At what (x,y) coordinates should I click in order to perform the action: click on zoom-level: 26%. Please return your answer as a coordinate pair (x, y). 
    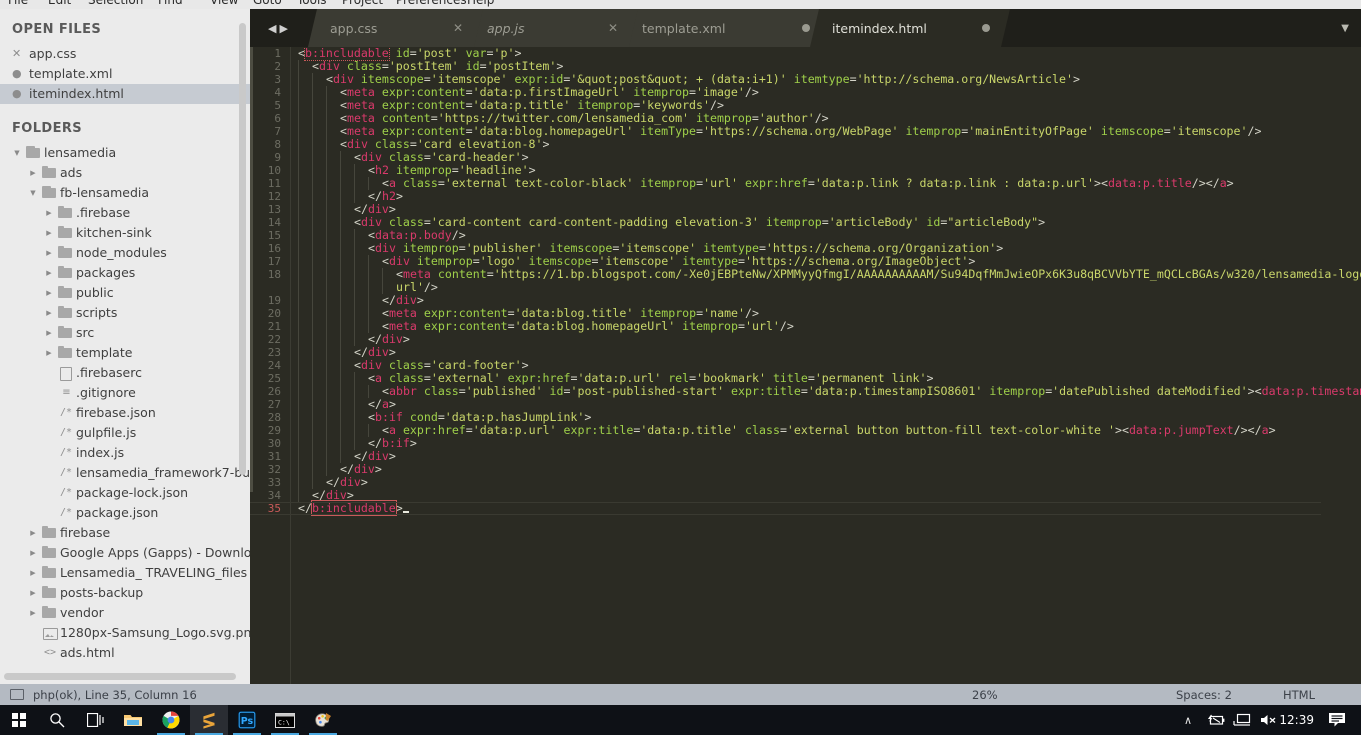
    Looking at the image, I should click on (985, 695).